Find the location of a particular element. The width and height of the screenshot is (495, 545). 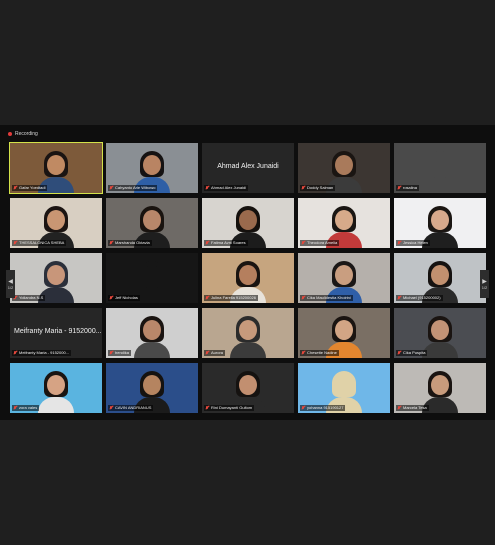

participant-video is located at coordinates (248, 336).